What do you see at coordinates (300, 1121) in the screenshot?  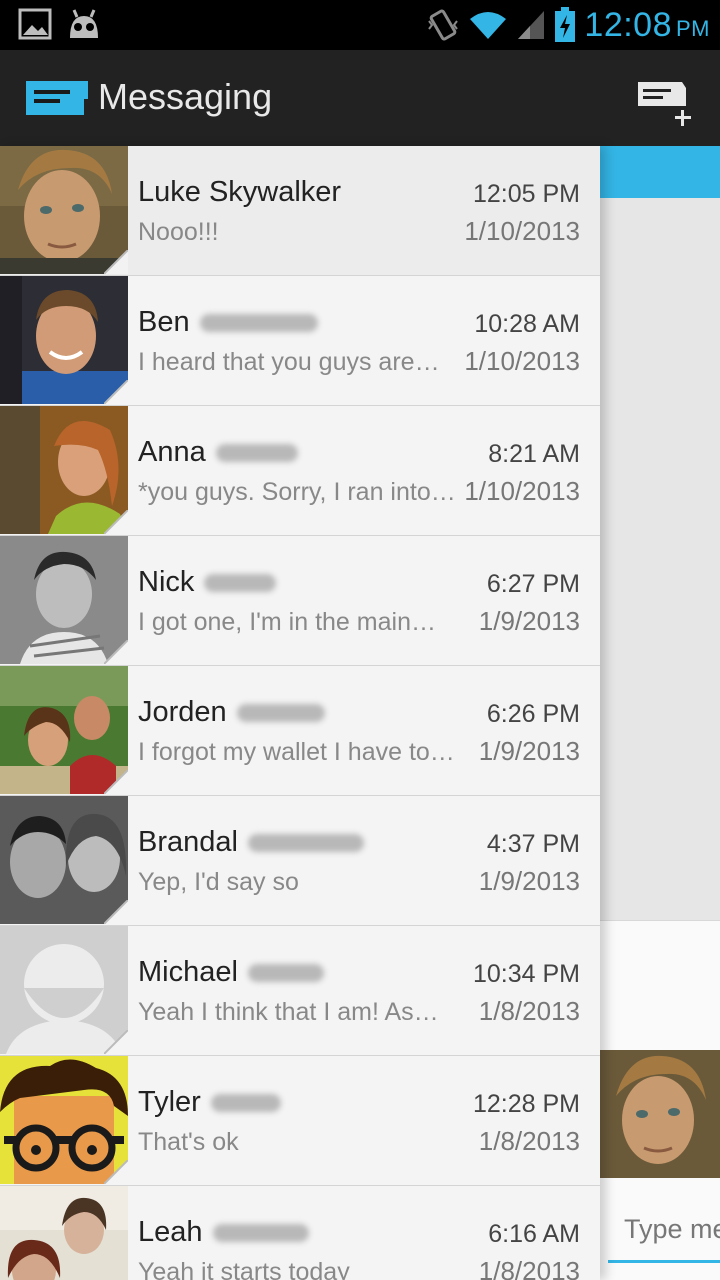 I see `conversation-row: Tyler 12:28 PM That's ok 1/8/2013` at bounding box center [300, 1121].